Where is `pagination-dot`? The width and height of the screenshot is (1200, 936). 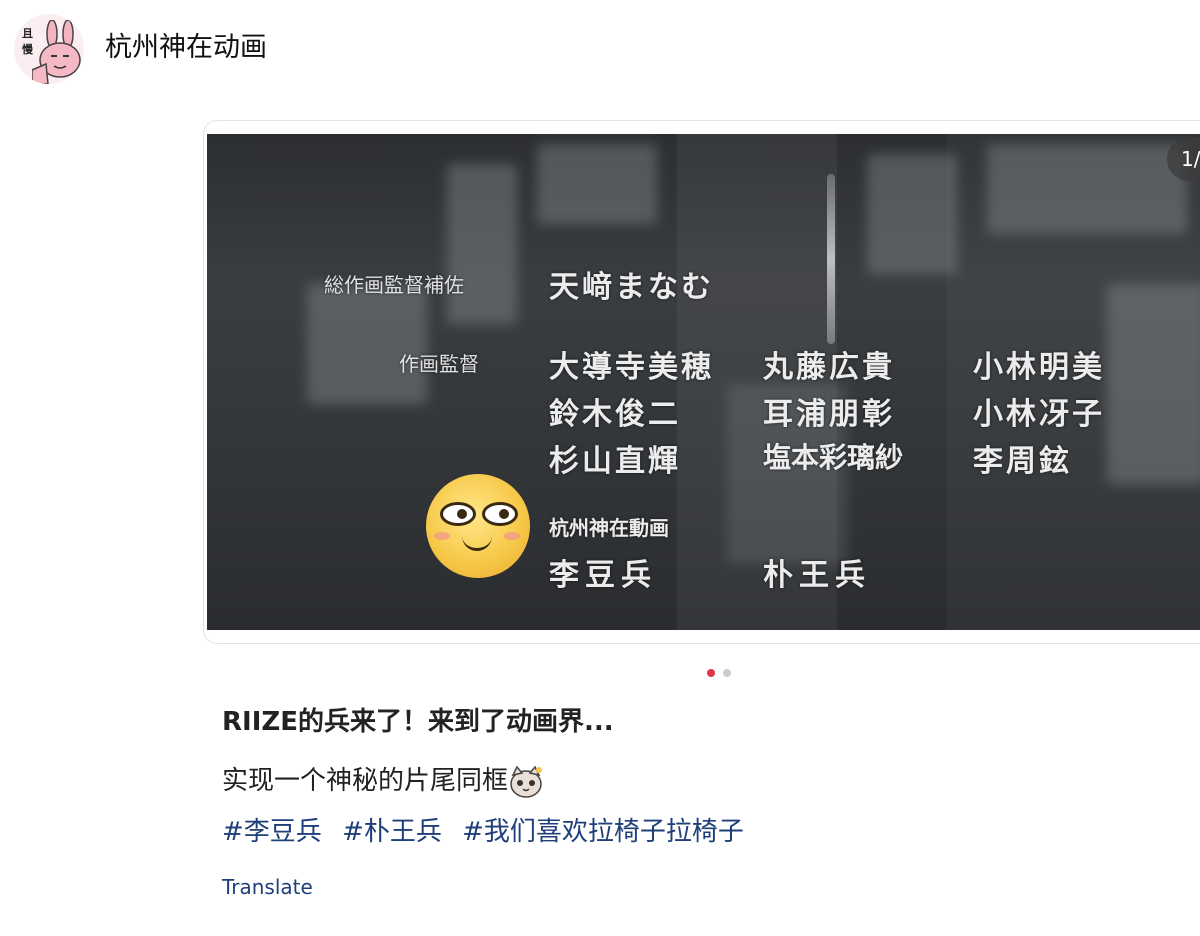
pagination-dot is located at coordinates (727, 673).